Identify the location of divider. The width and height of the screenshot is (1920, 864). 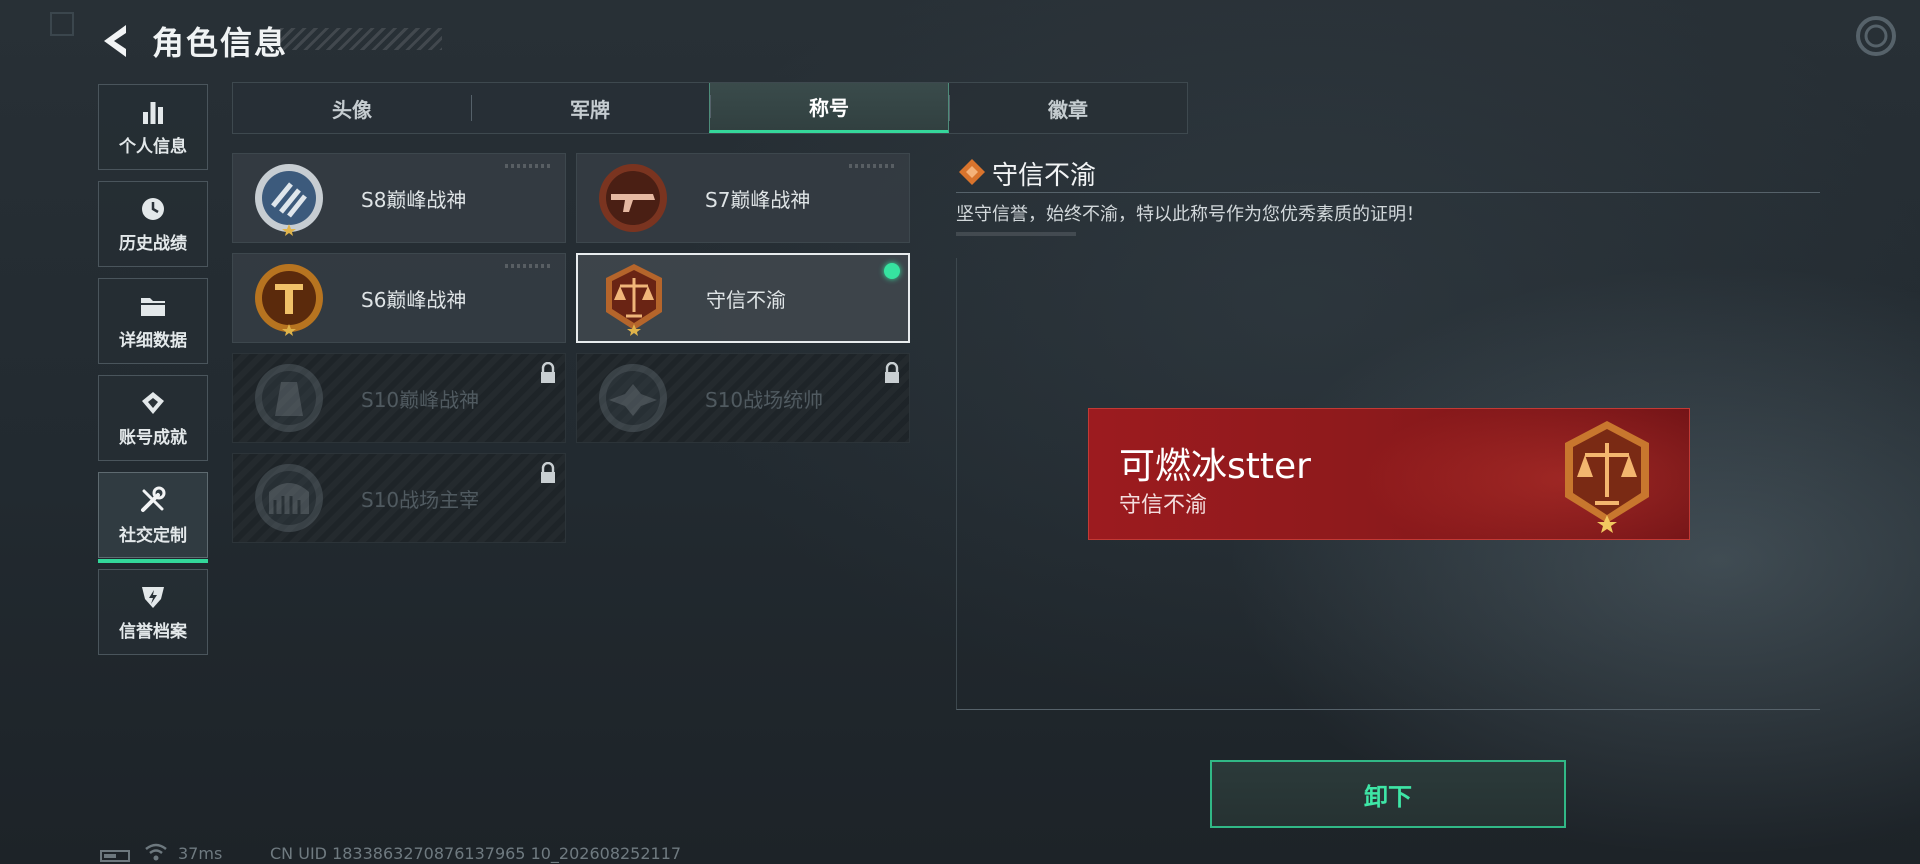
(1388, 192).